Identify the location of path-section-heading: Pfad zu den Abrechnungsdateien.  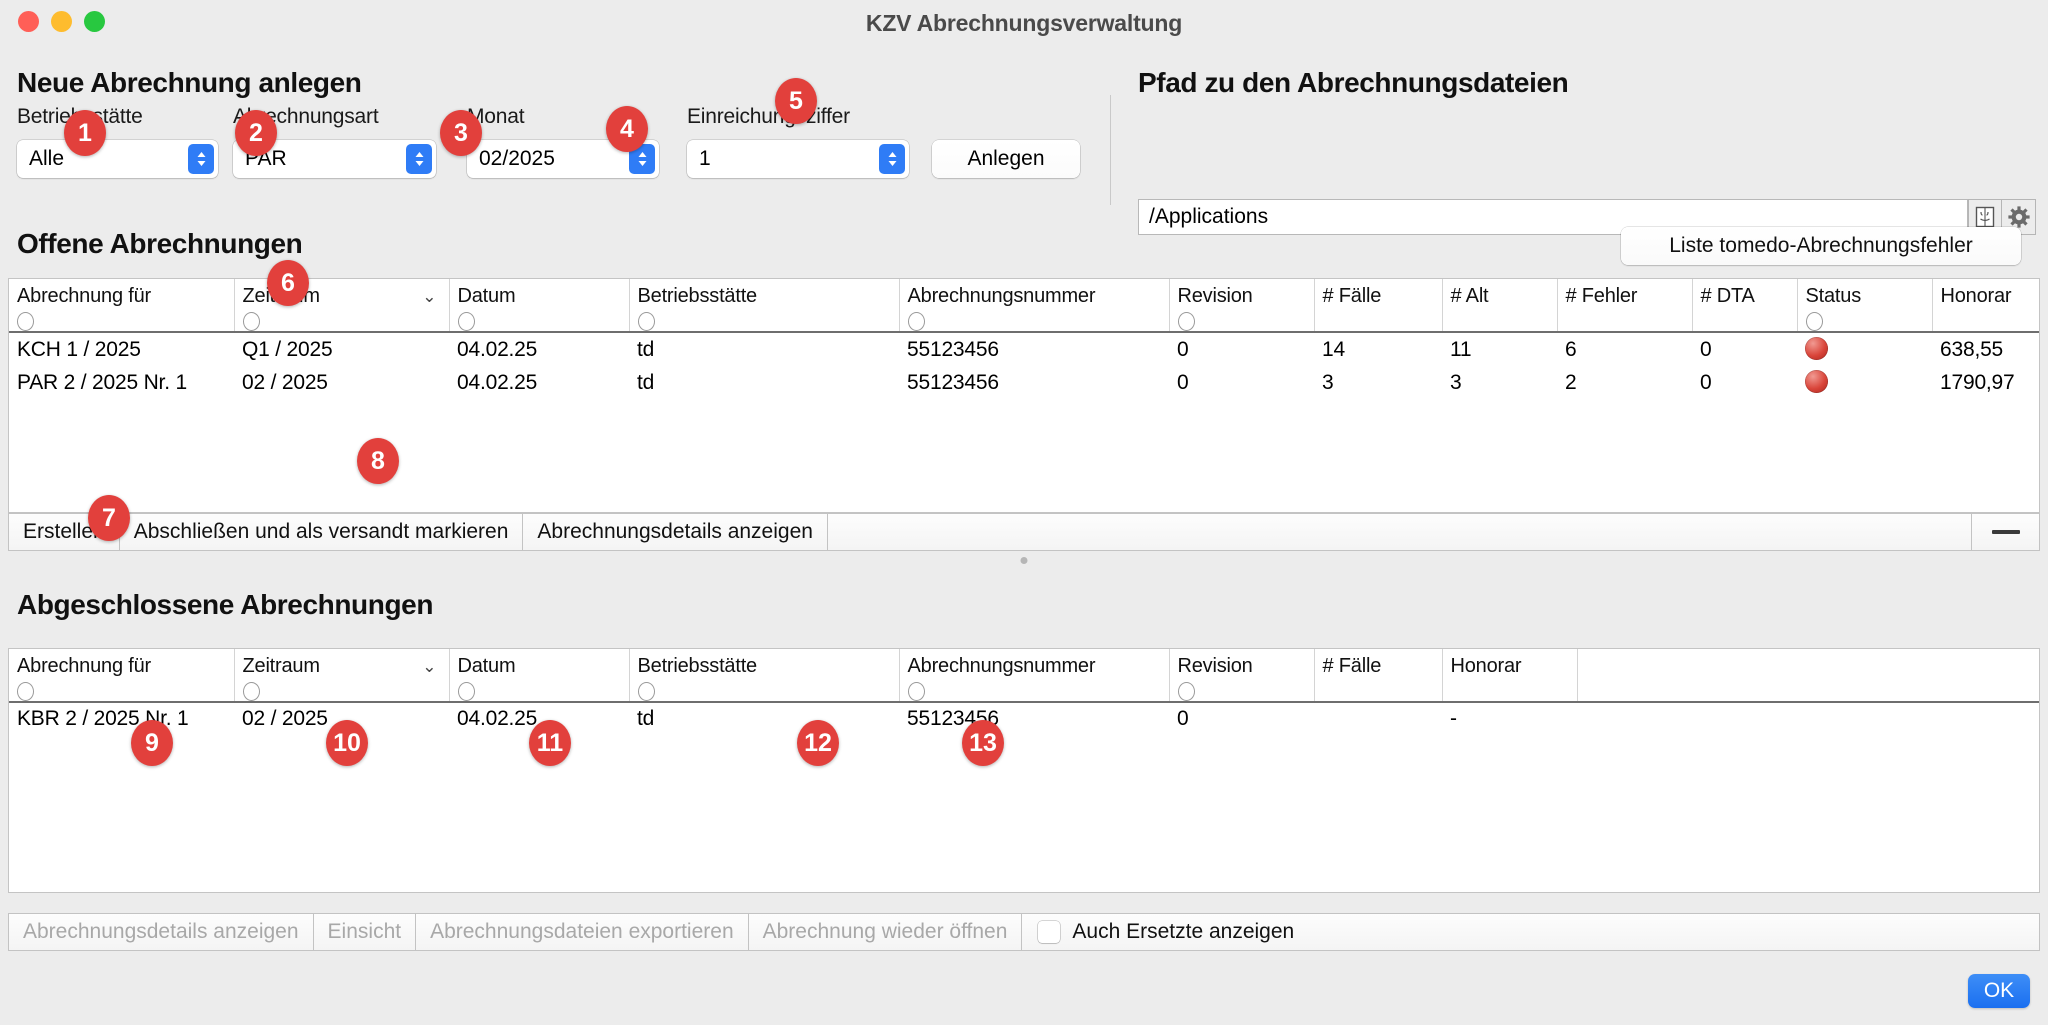
(1353, 82).